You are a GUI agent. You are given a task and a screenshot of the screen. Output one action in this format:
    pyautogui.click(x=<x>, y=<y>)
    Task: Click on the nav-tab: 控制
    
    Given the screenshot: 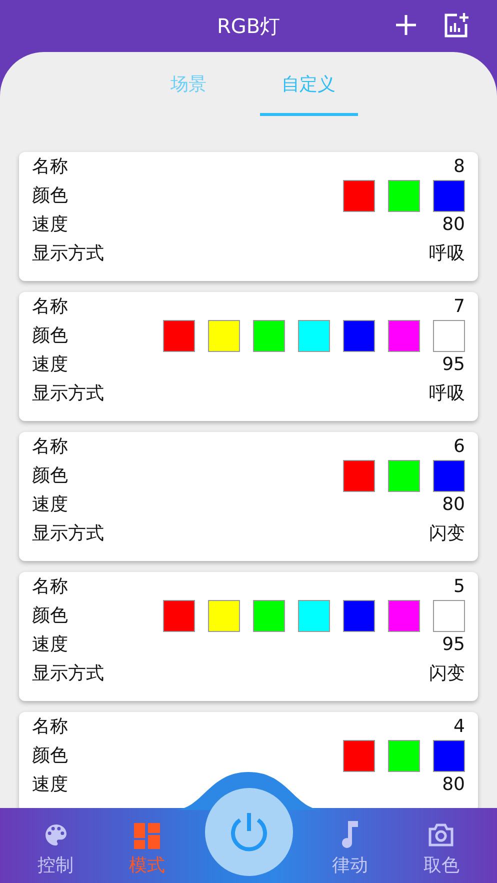 What is the action you would take?
    pyautogui.click(x=55, y=849)
    